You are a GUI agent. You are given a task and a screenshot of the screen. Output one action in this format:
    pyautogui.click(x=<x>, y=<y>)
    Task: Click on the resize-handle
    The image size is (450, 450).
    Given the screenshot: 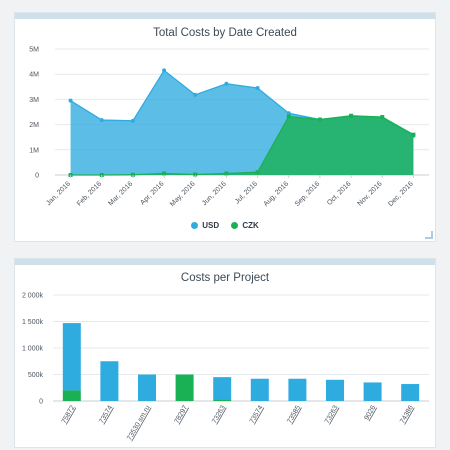 What is the action you would take?
    pyautogui.click(x=429, y=235)
    